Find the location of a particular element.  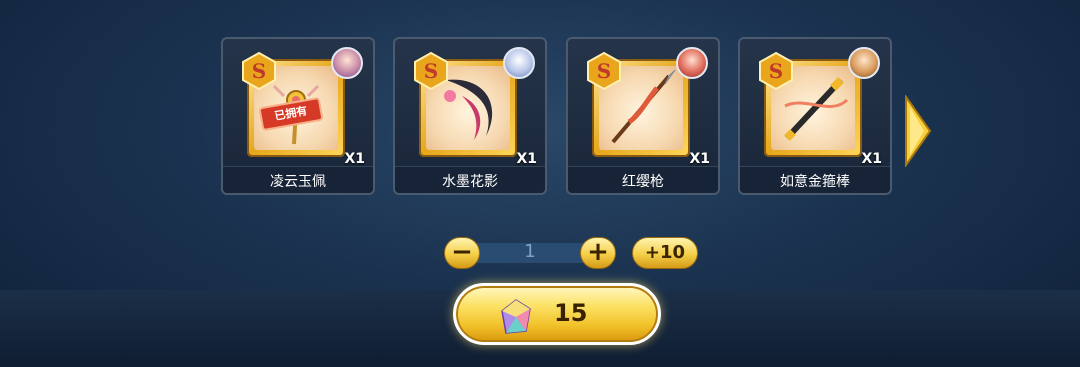

purchase-price: 15 is located at coordinates (571, 313).